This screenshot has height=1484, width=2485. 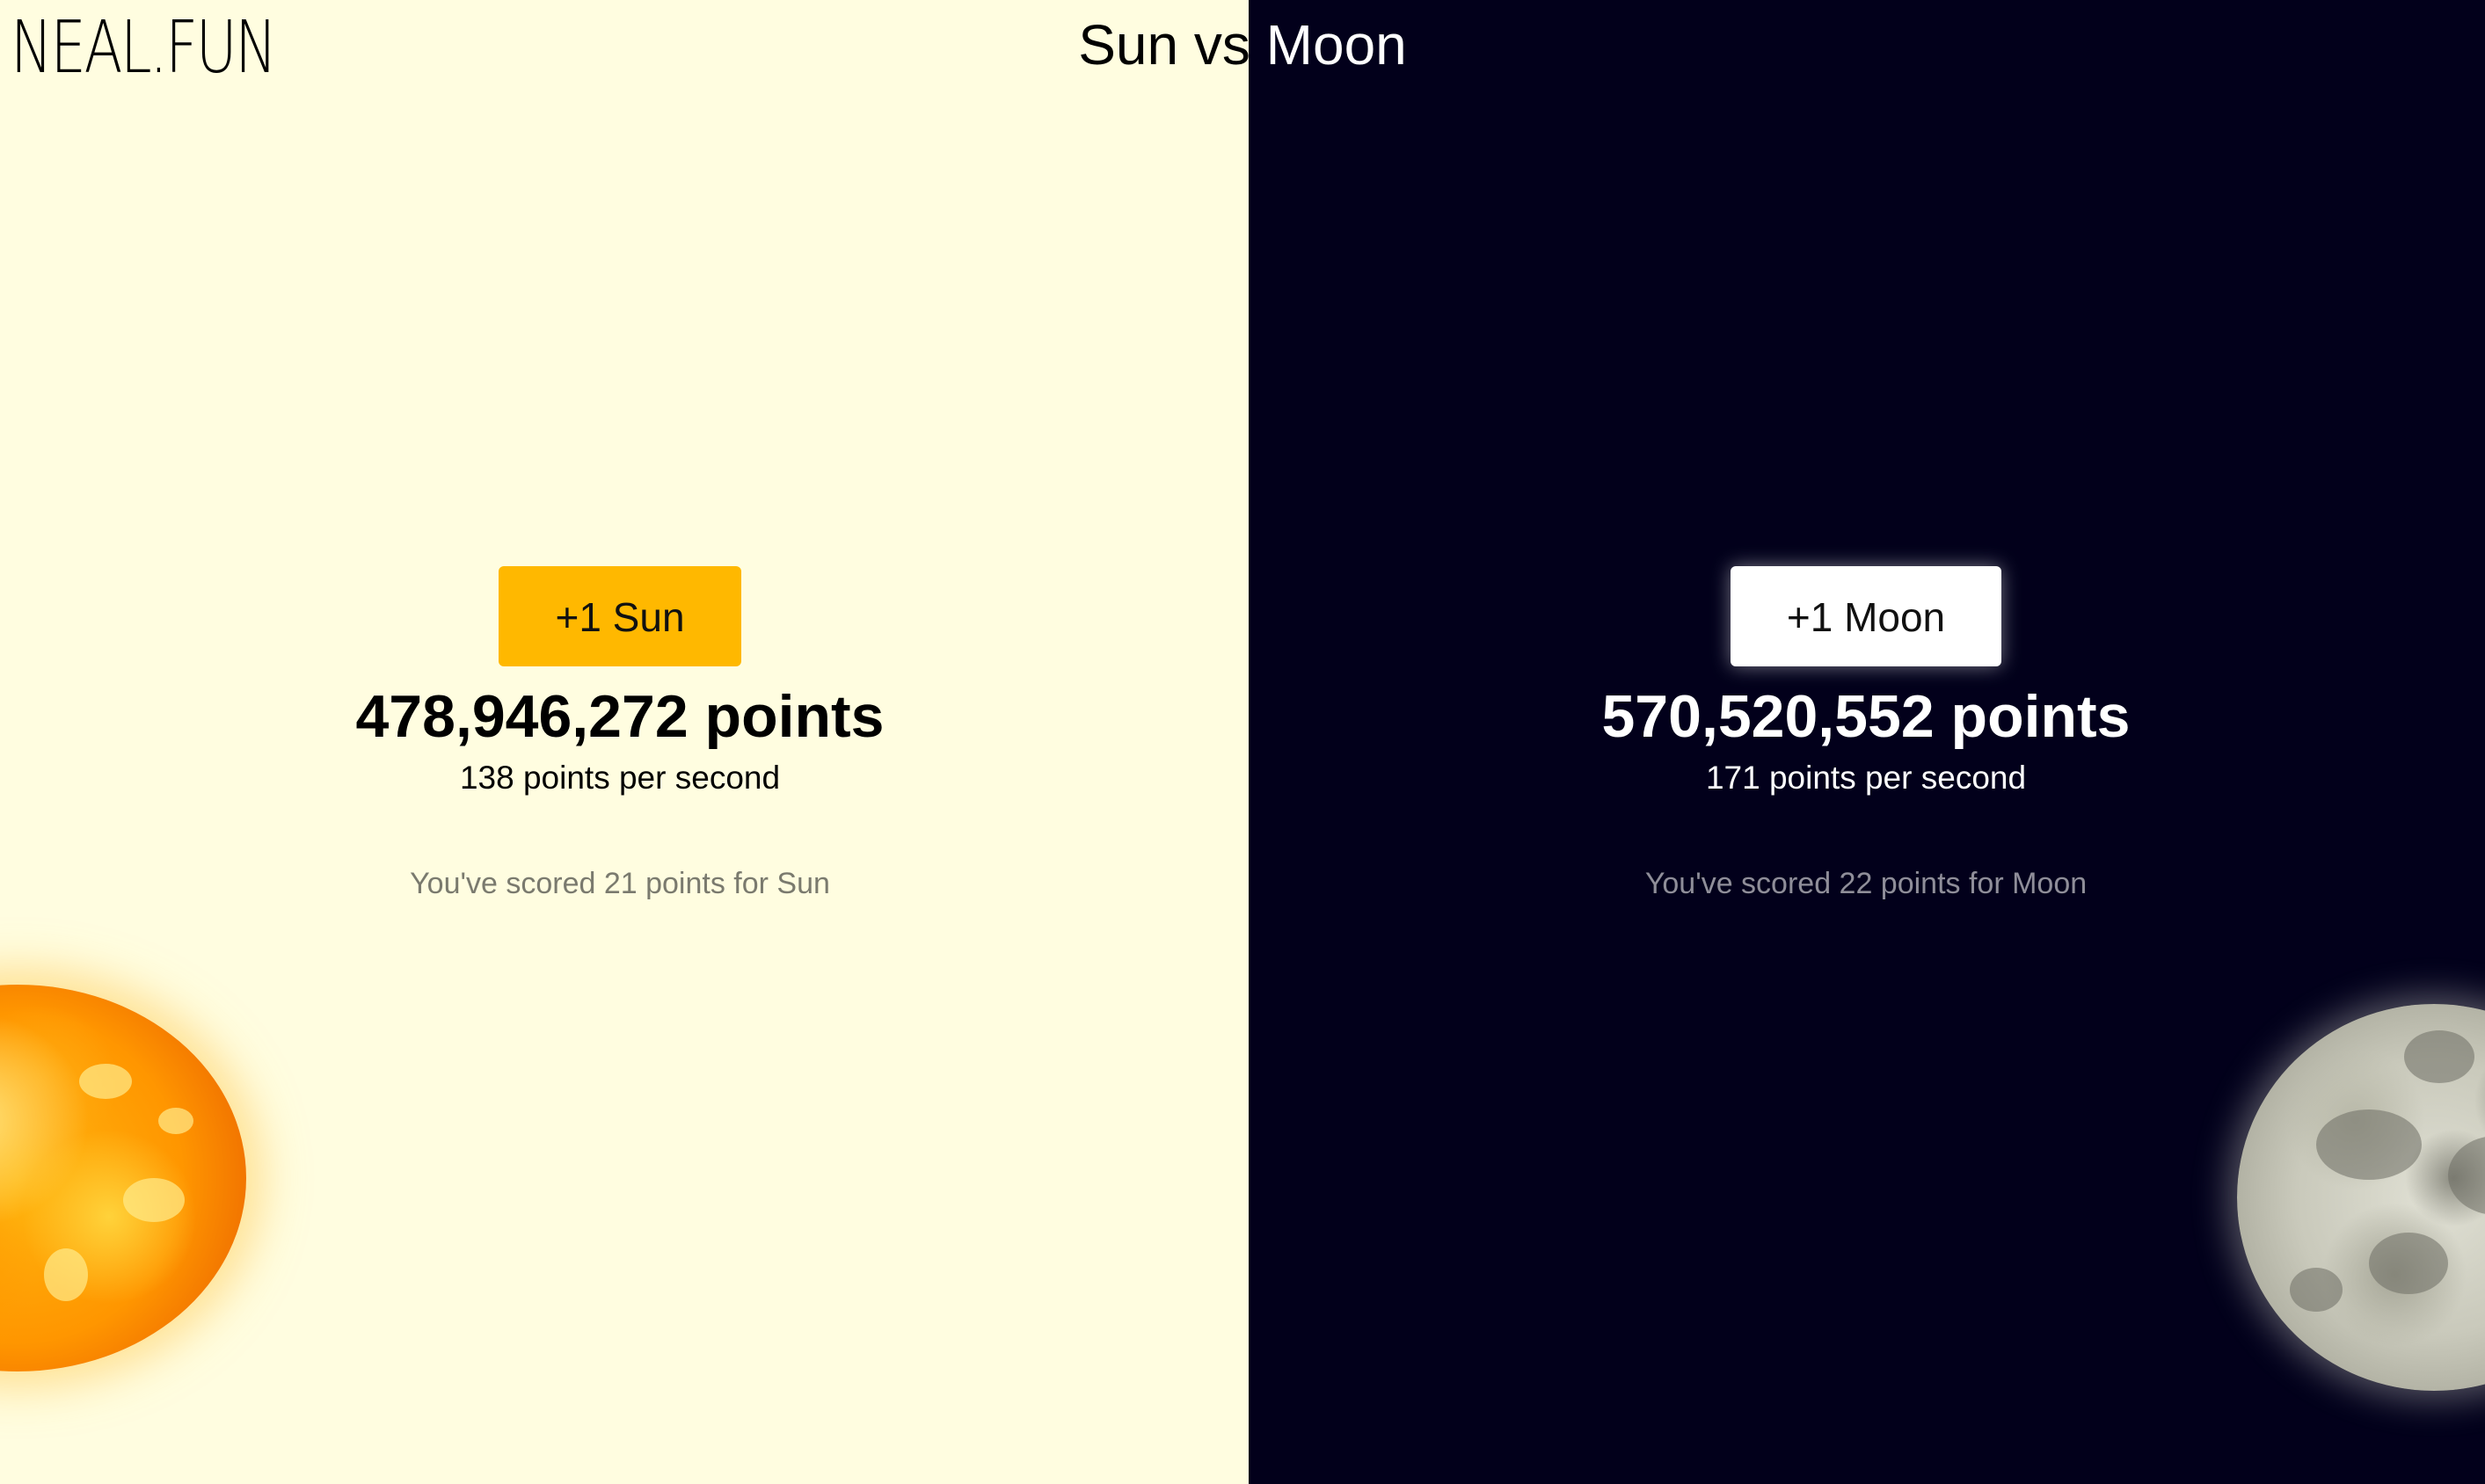 What do you see at coordinates (1866, 884) in the screenshot?
I see `moon-my-score: You've scored 22 points for Moon` at bounding box center [1866, 884].